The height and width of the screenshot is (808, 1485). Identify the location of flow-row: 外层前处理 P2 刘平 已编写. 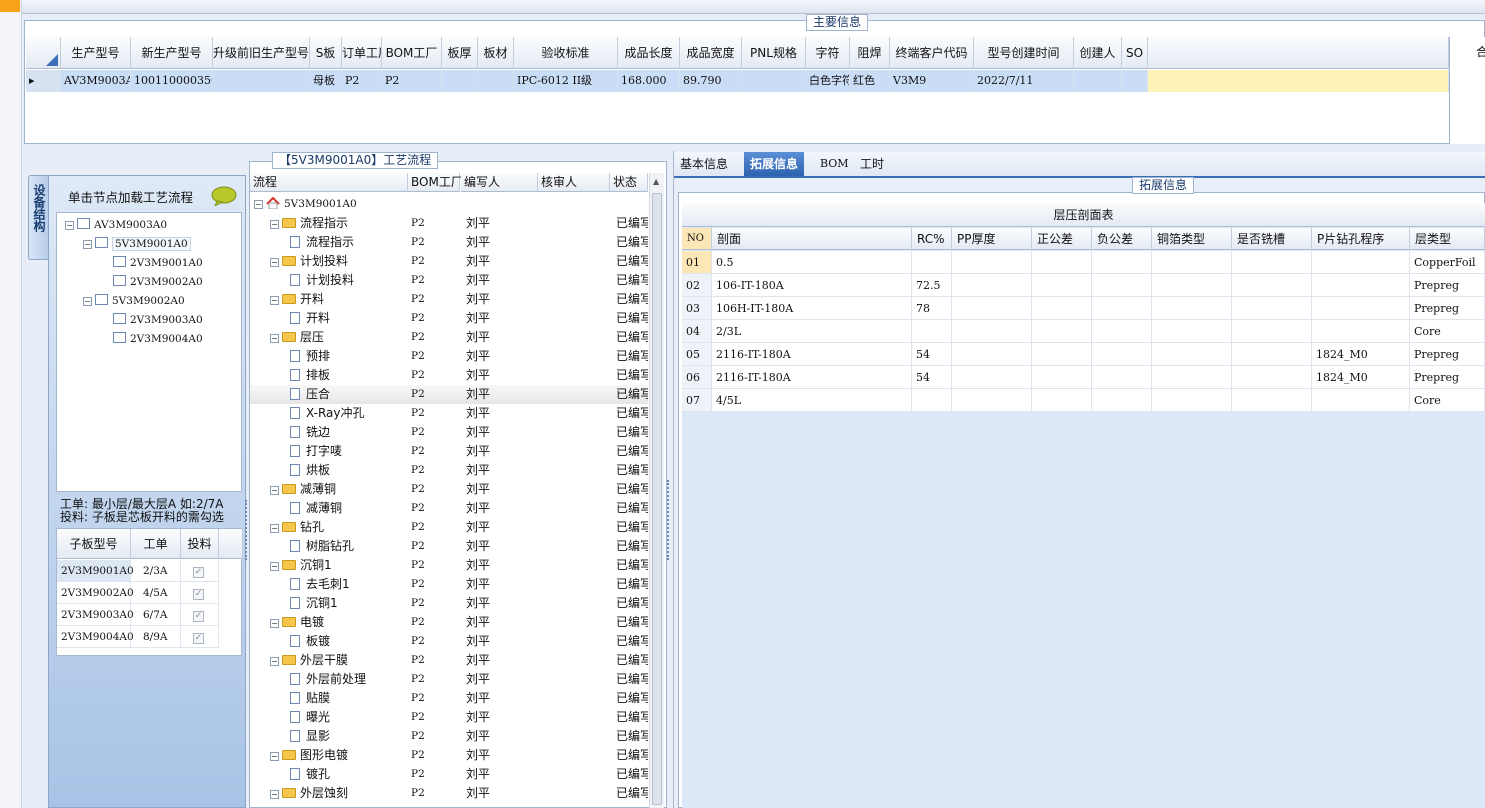
(449, 679).